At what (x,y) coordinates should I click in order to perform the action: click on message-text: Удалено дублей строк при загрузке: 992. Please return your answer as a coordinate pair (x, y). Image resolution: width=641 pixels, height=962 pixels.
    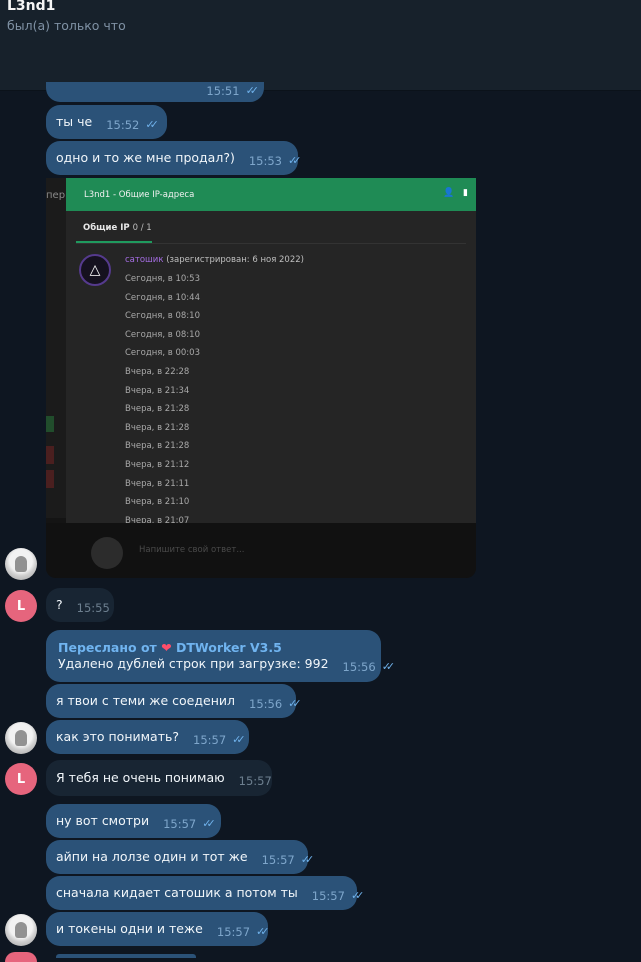
    Looking at the image, I should click on (193, 663).